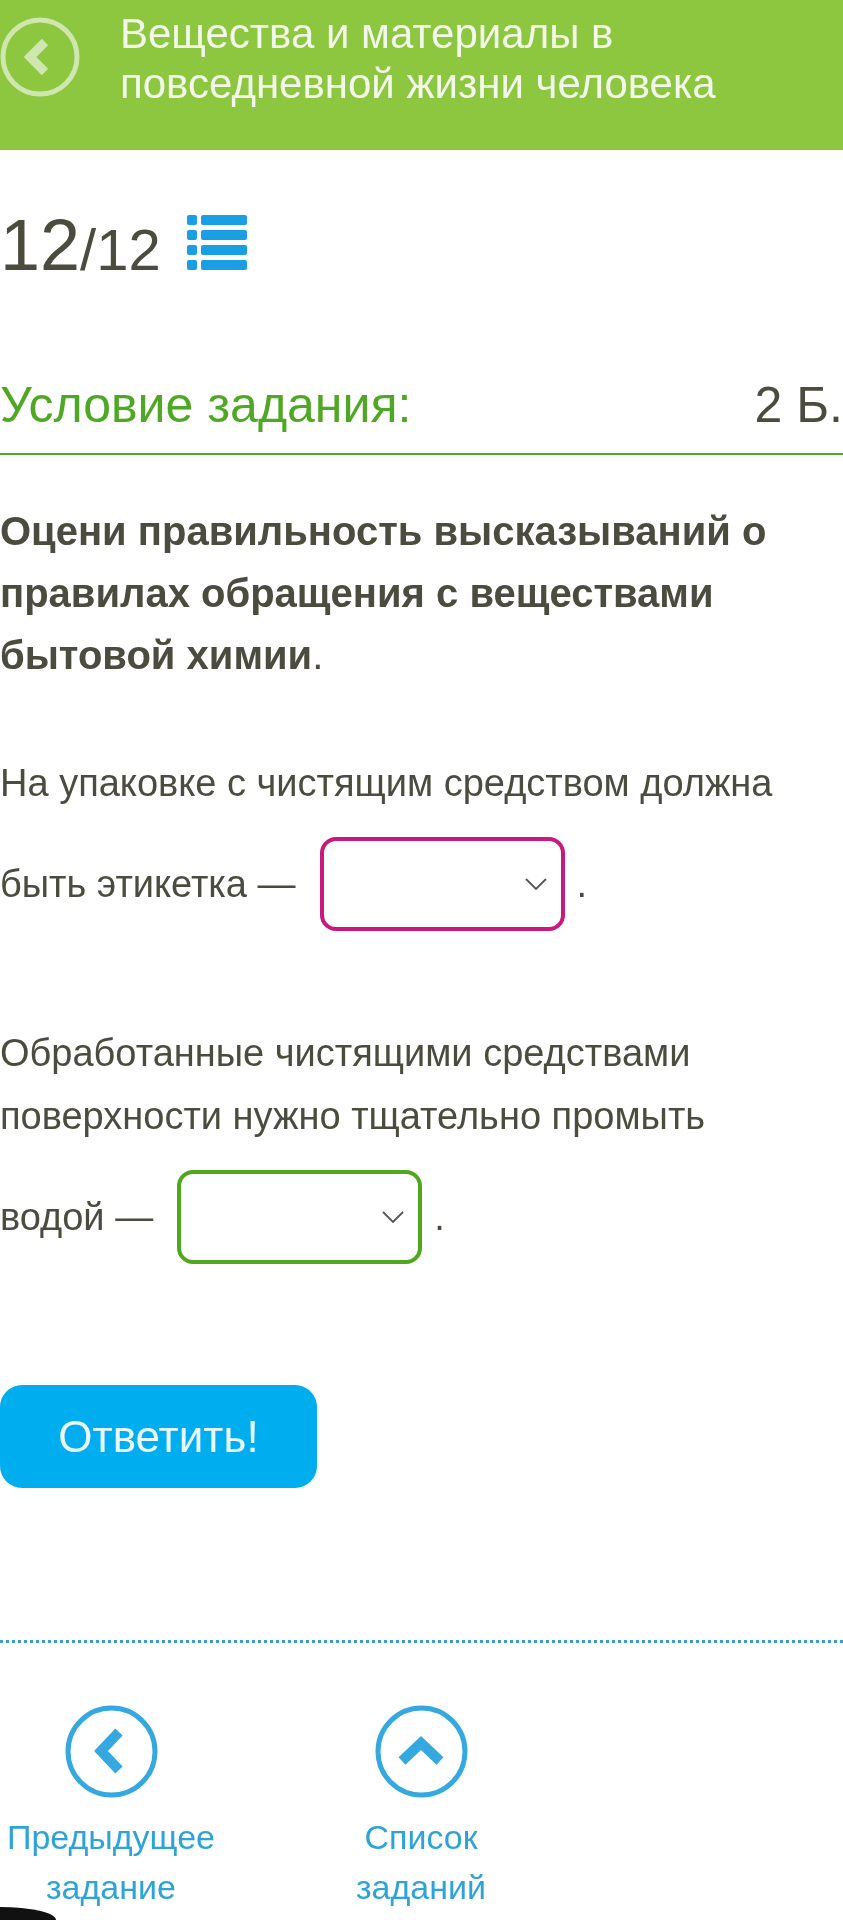  I want to click on list-icon, so click(216, 242).